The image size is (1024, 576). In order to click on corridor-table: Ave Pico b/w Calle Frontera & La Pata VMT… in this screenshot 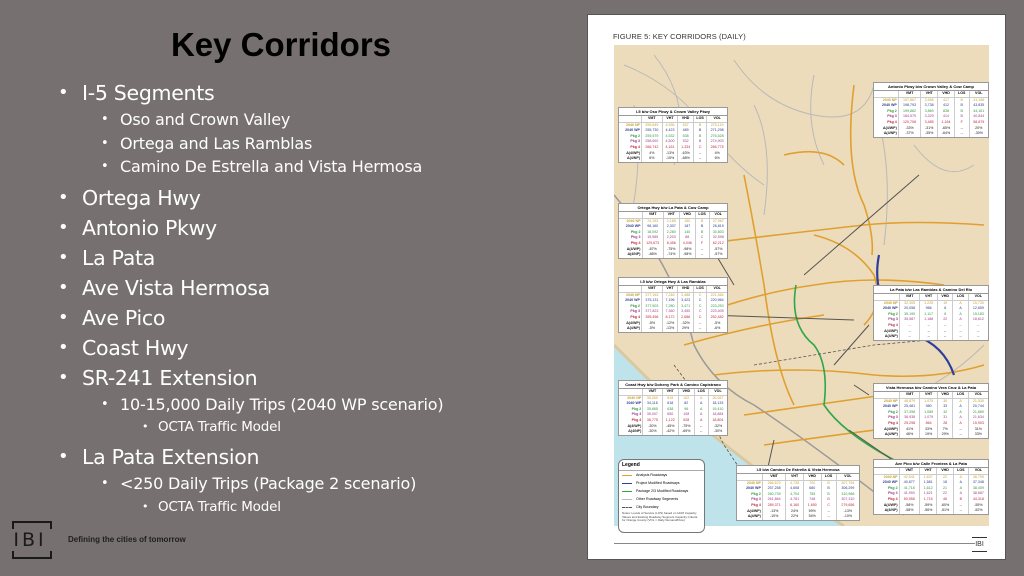, I will do `click(931, 487)`.